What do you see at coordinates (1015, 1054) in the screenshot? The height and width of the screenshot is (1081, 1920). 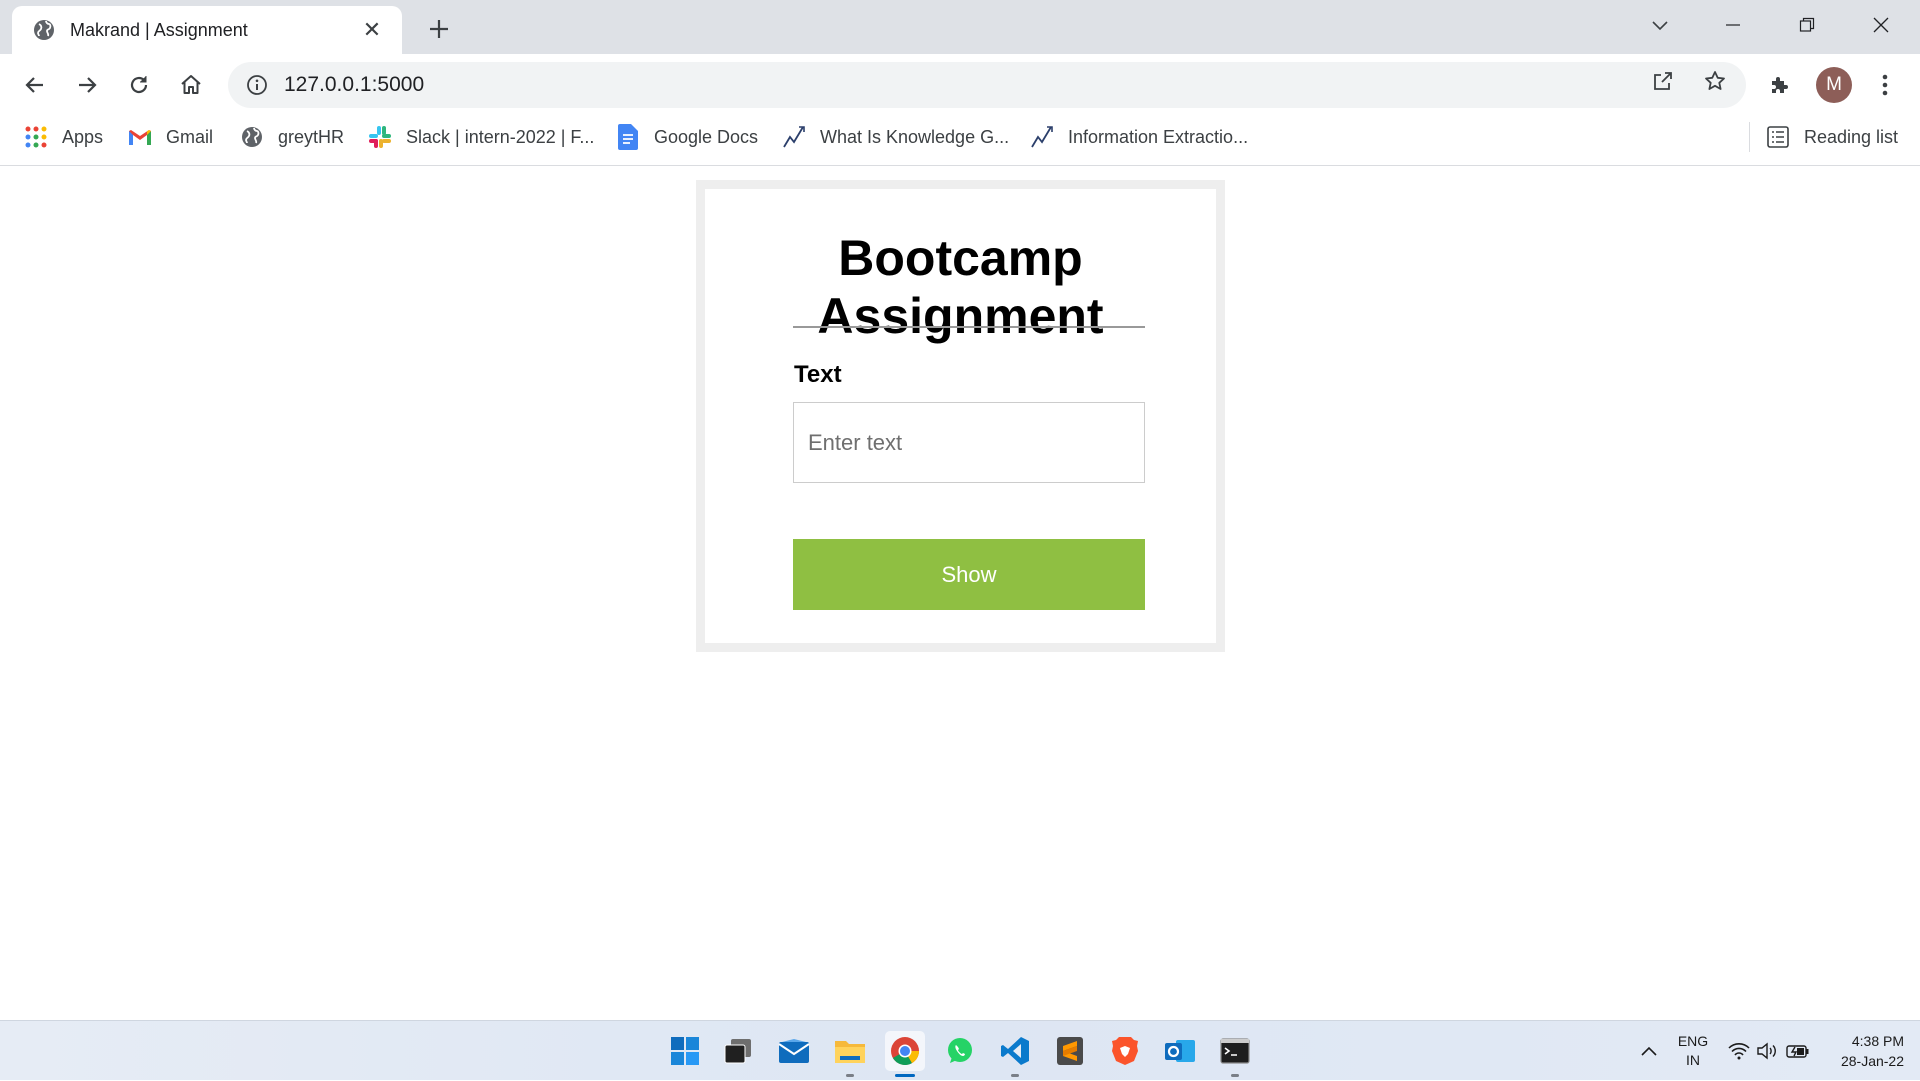 I see `vscode-icon` at bounding box center [1015, 1054].